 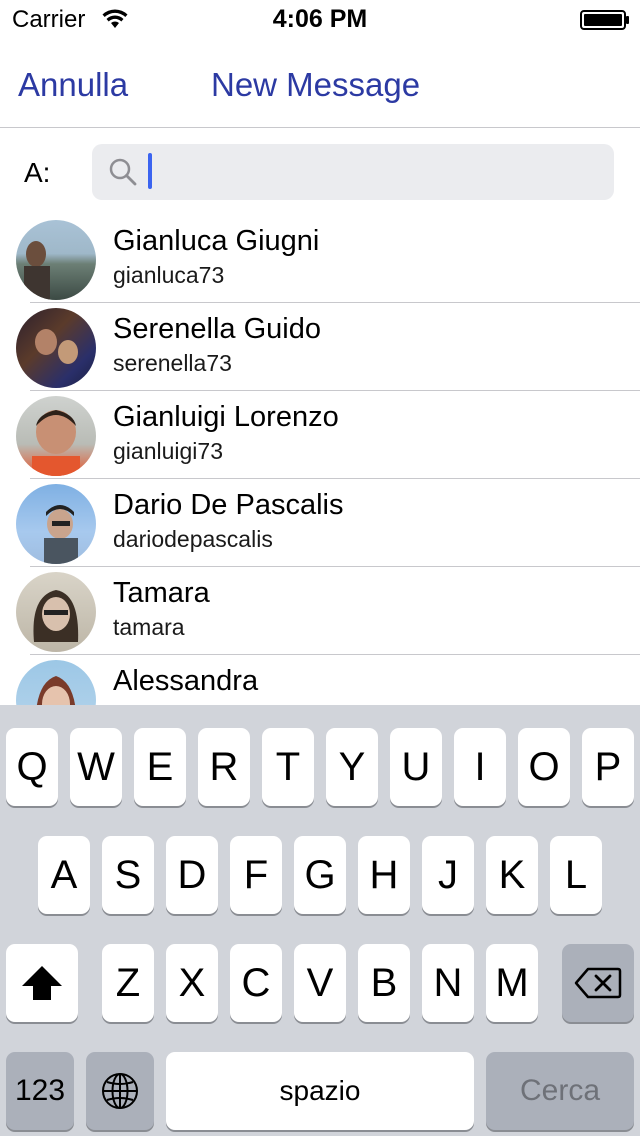 I want to click on page-title: New Message, so click(x=316, y=84).